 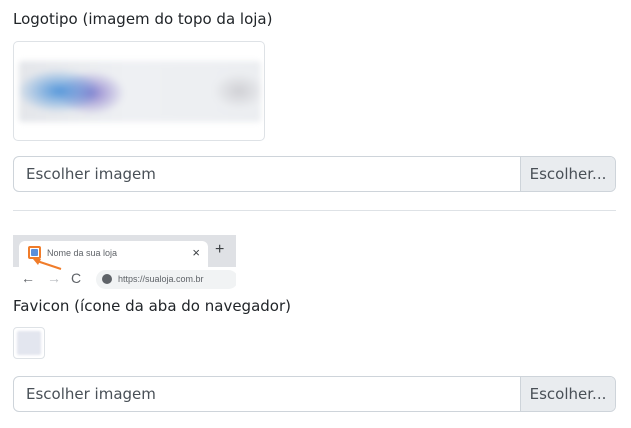 What do you see at coordinates (314, 210) in the screenshot?
I see `section-divider` at bounding box center [314, 210].